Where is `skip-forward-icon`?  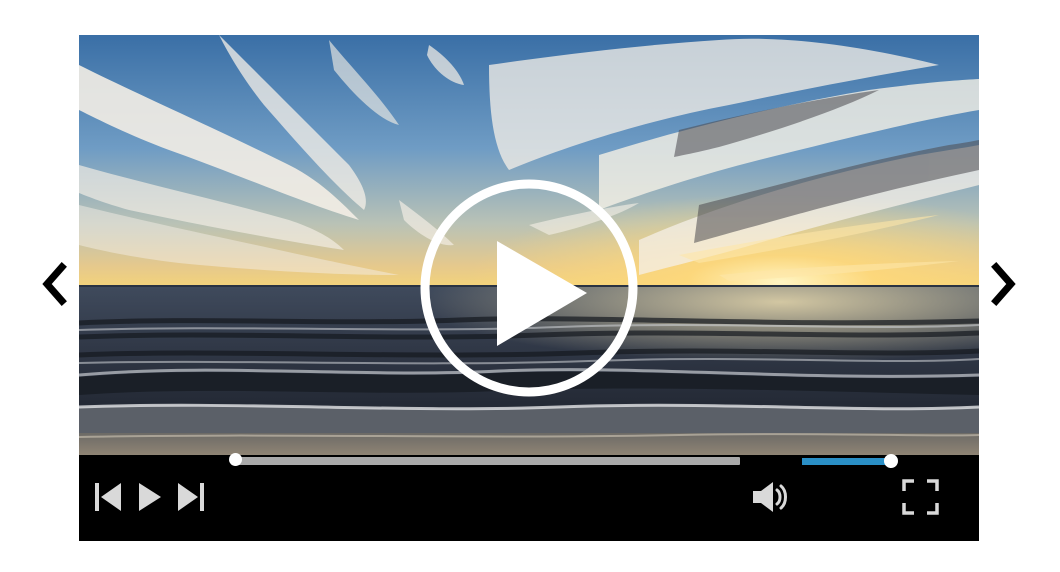
skip-forward-icon is located at coordinates (191, 497).